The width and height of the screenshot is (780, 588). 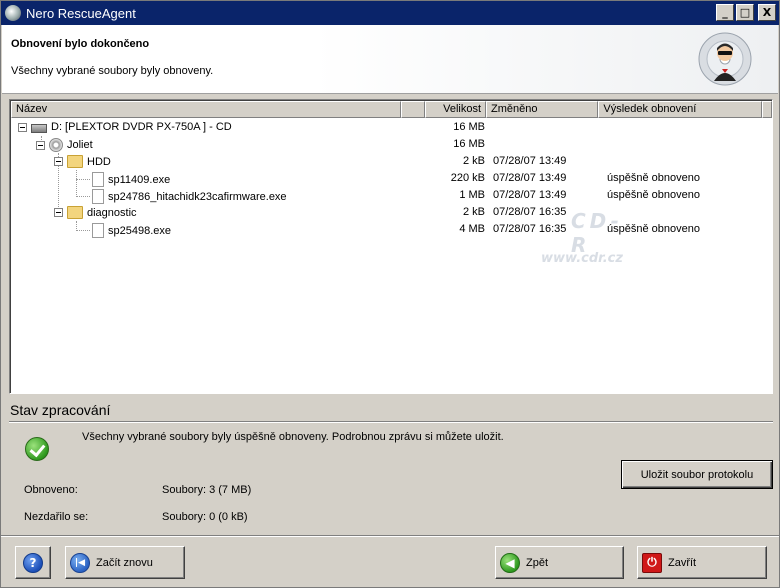 What do you see at coordinates (112, 212) in the screenshot?
I see `row-name: diagnostic` at bounding box center [112, 212].